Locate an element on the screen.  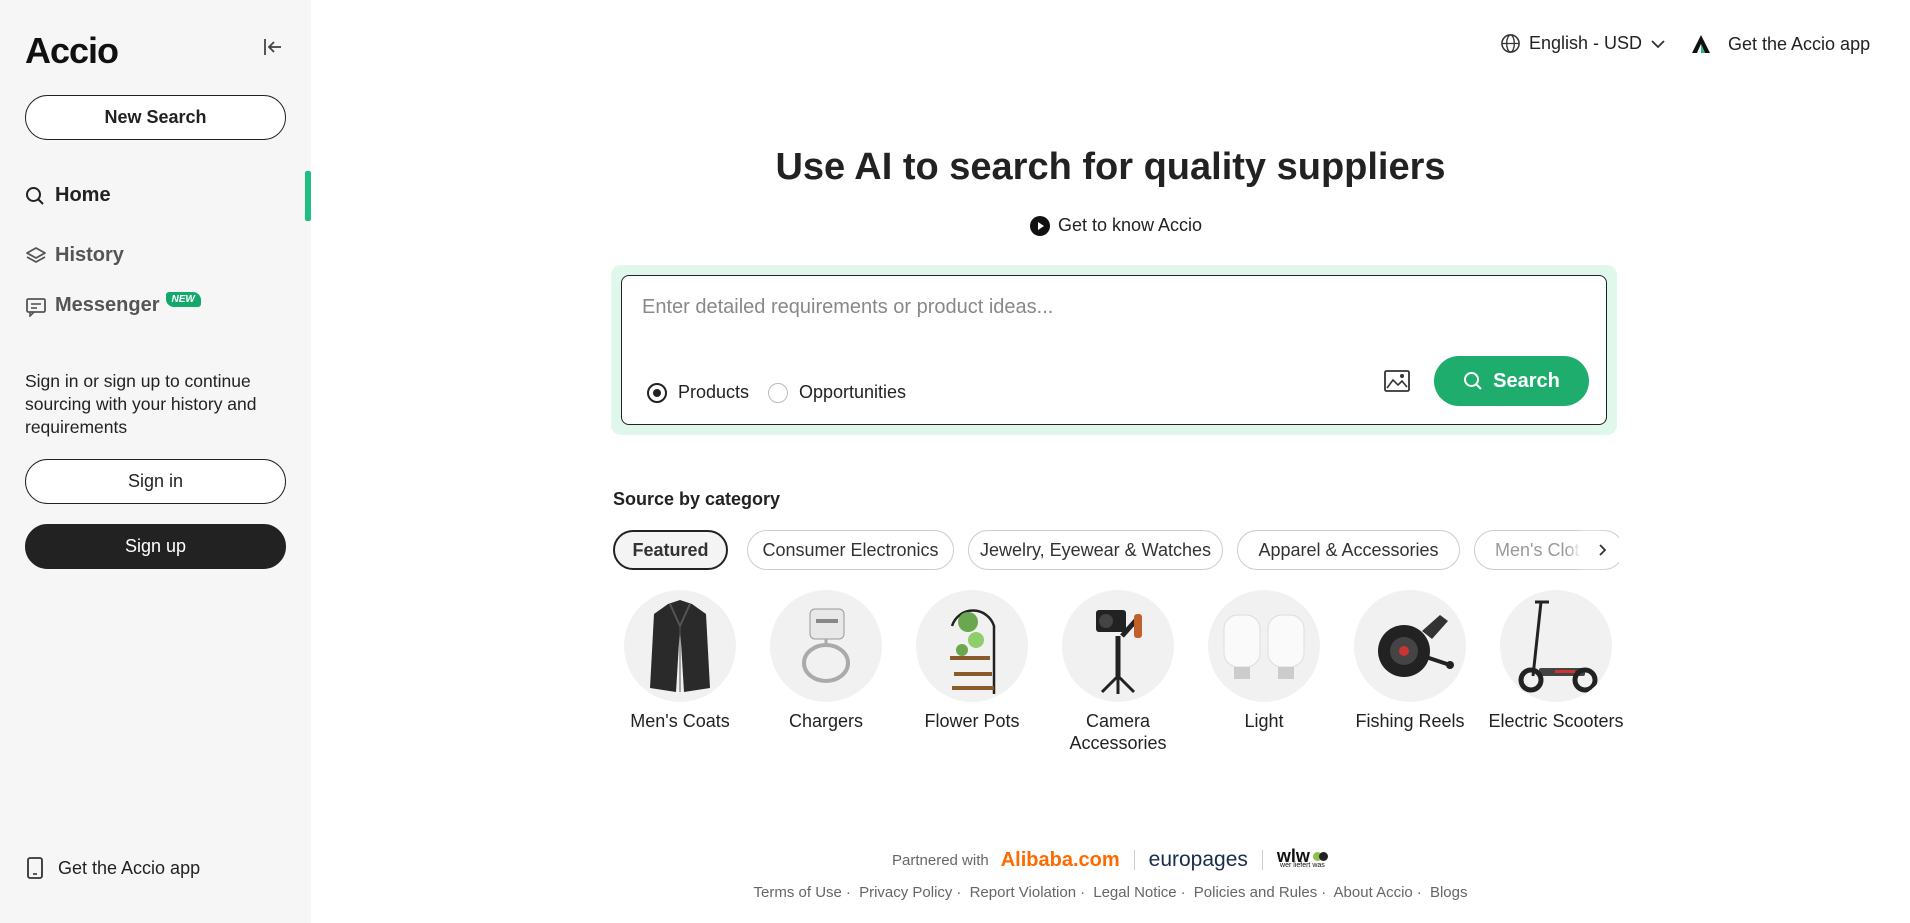
product-name: Light is located at coordinates (1264, 721).